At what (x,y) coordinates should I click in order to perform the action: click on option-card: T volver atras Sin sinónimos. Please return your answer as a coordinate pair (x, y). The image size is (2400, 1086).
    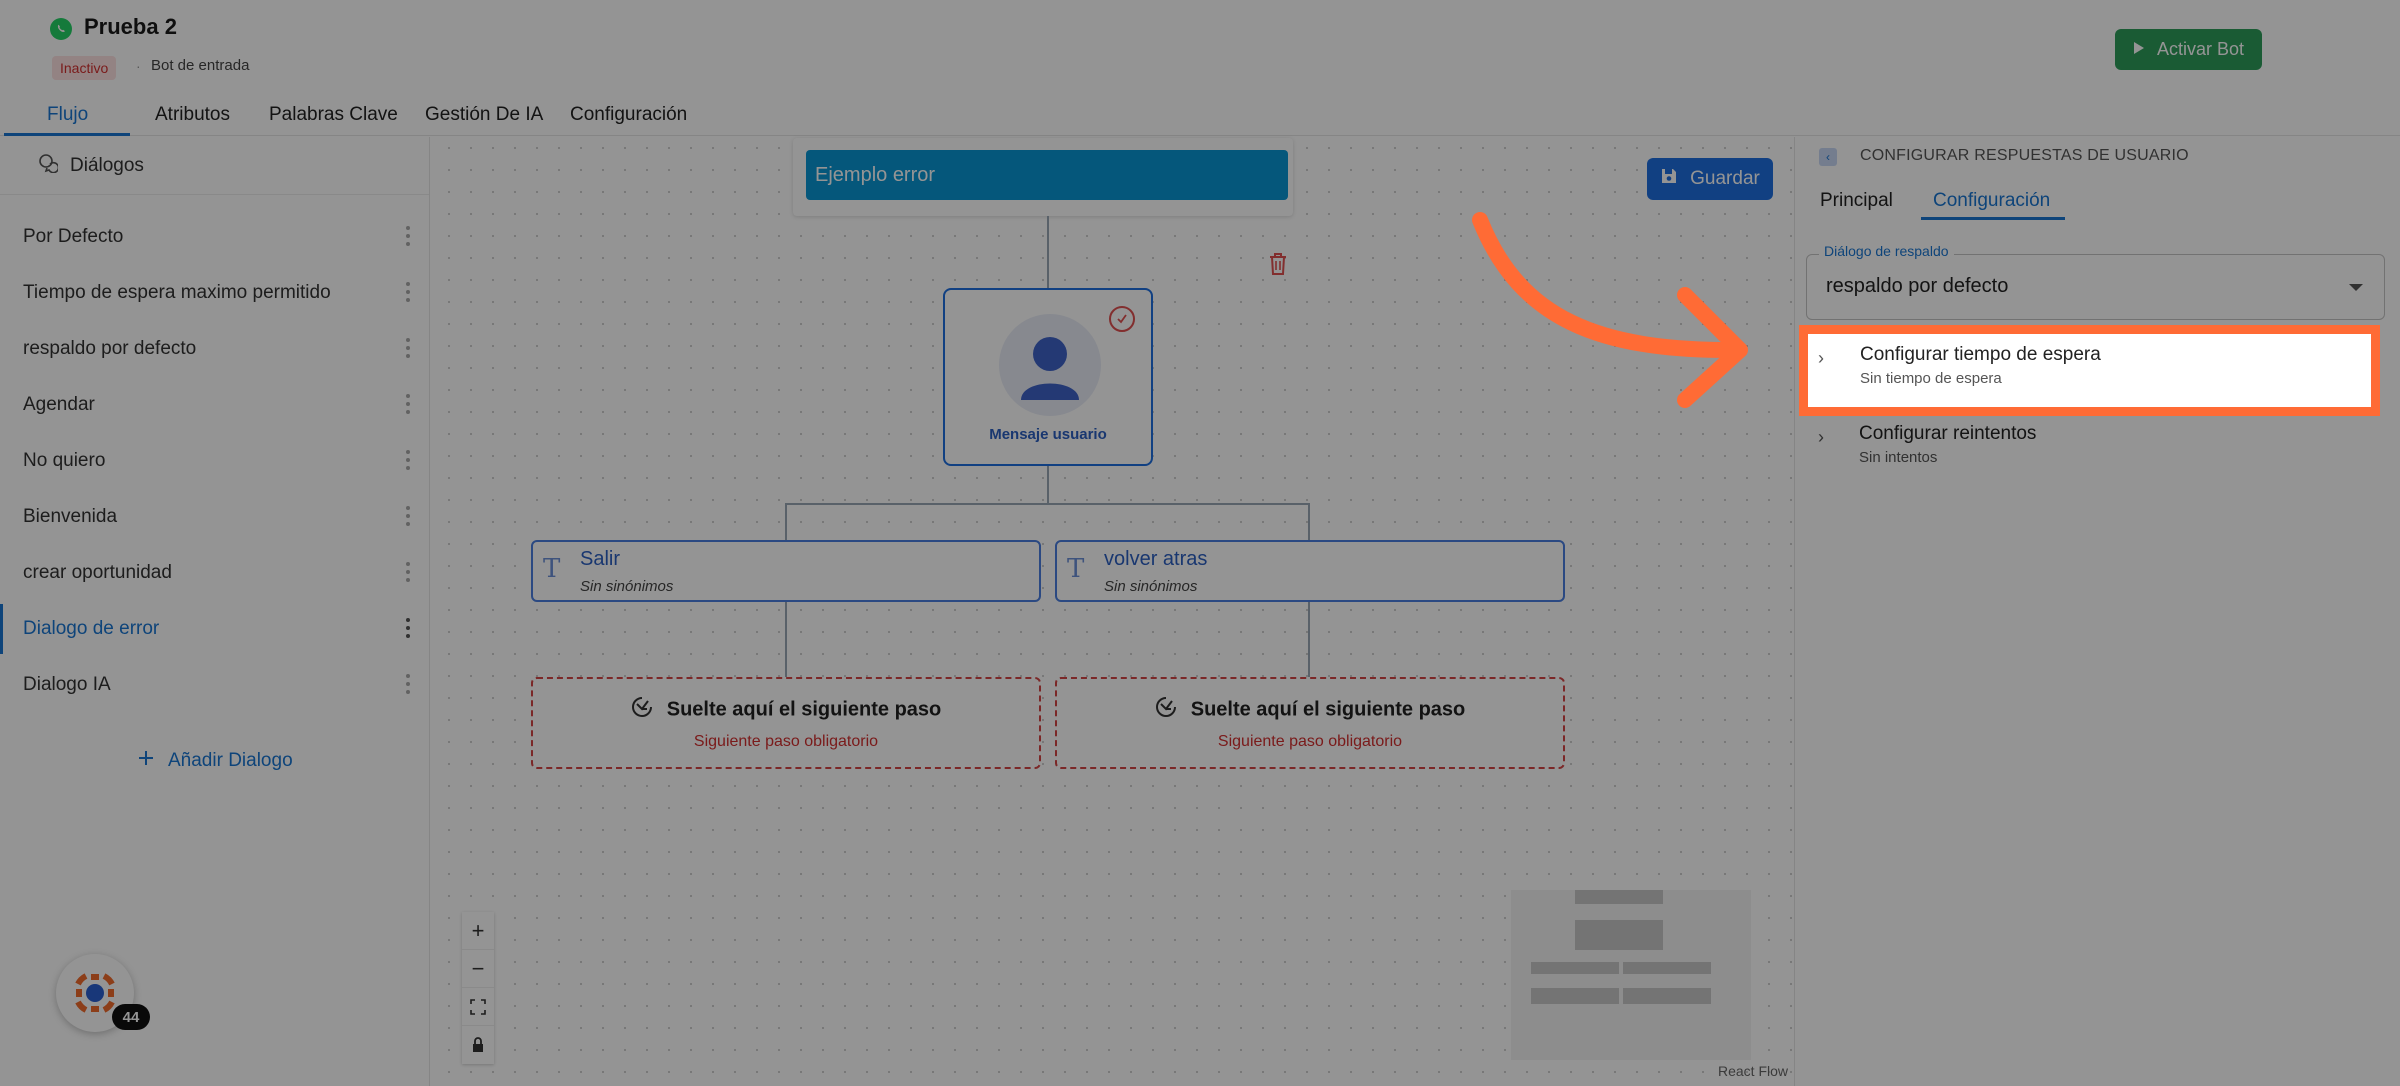
    Looking at the image, I should click on (1310, 571).